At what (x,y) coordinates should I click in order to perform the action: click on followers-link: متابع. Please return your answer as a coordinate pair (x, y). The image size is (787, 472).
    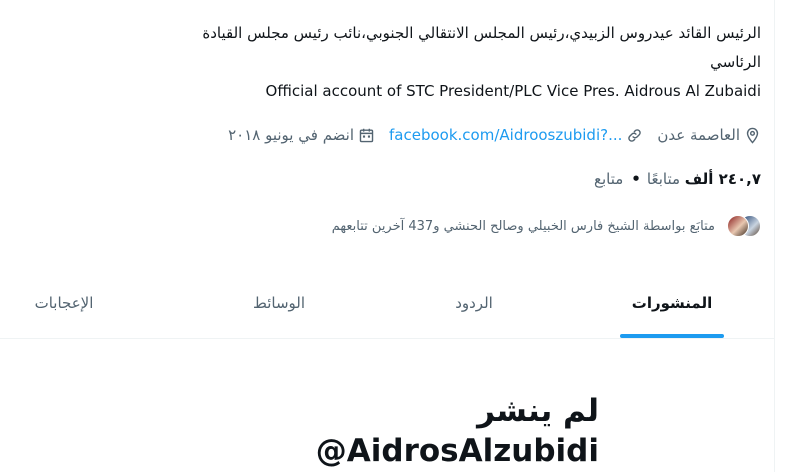
    Looking at the image, I should click on (608, 179).